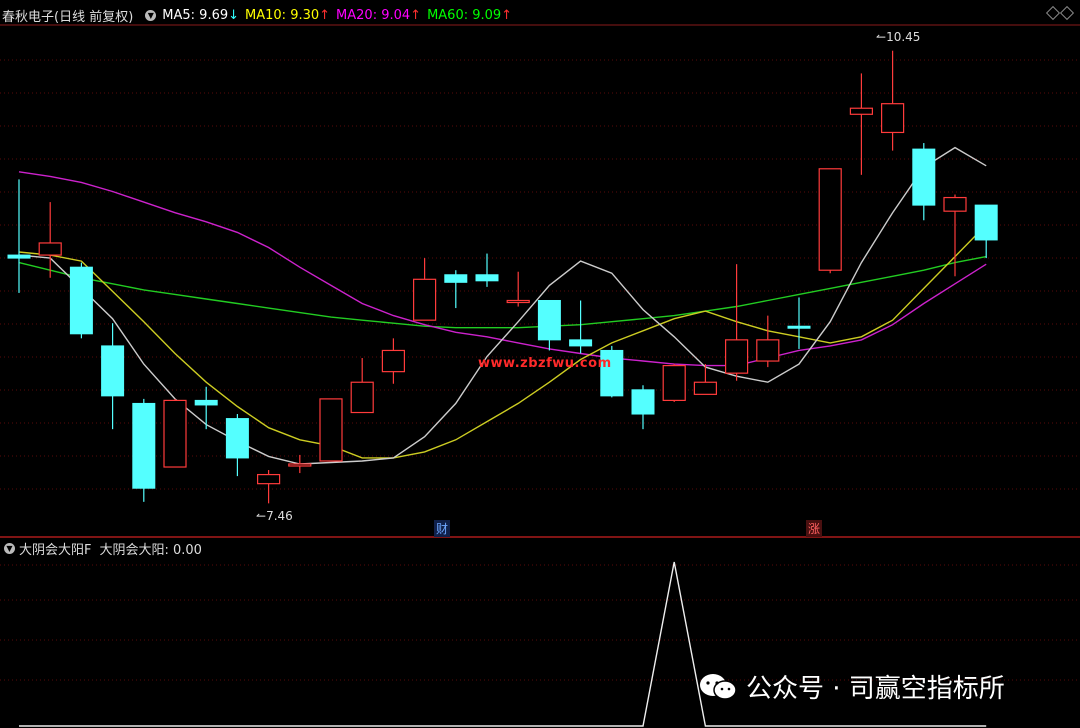 Image resolution: width=1080 pixels, height=728 pixels. I want to click on indicator-header: ▼ 大阴会大阳F 大阴会大阳: 0.00, so click(102, 548).